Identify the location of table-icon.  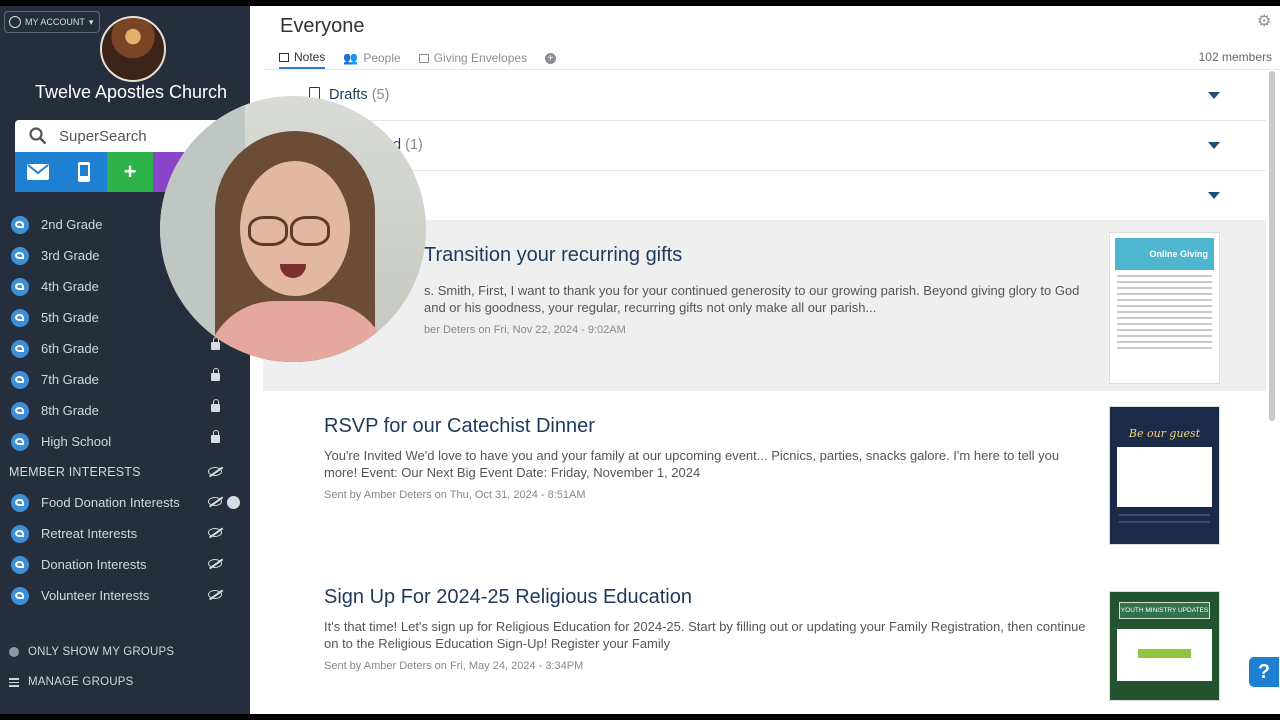
(423, 58).